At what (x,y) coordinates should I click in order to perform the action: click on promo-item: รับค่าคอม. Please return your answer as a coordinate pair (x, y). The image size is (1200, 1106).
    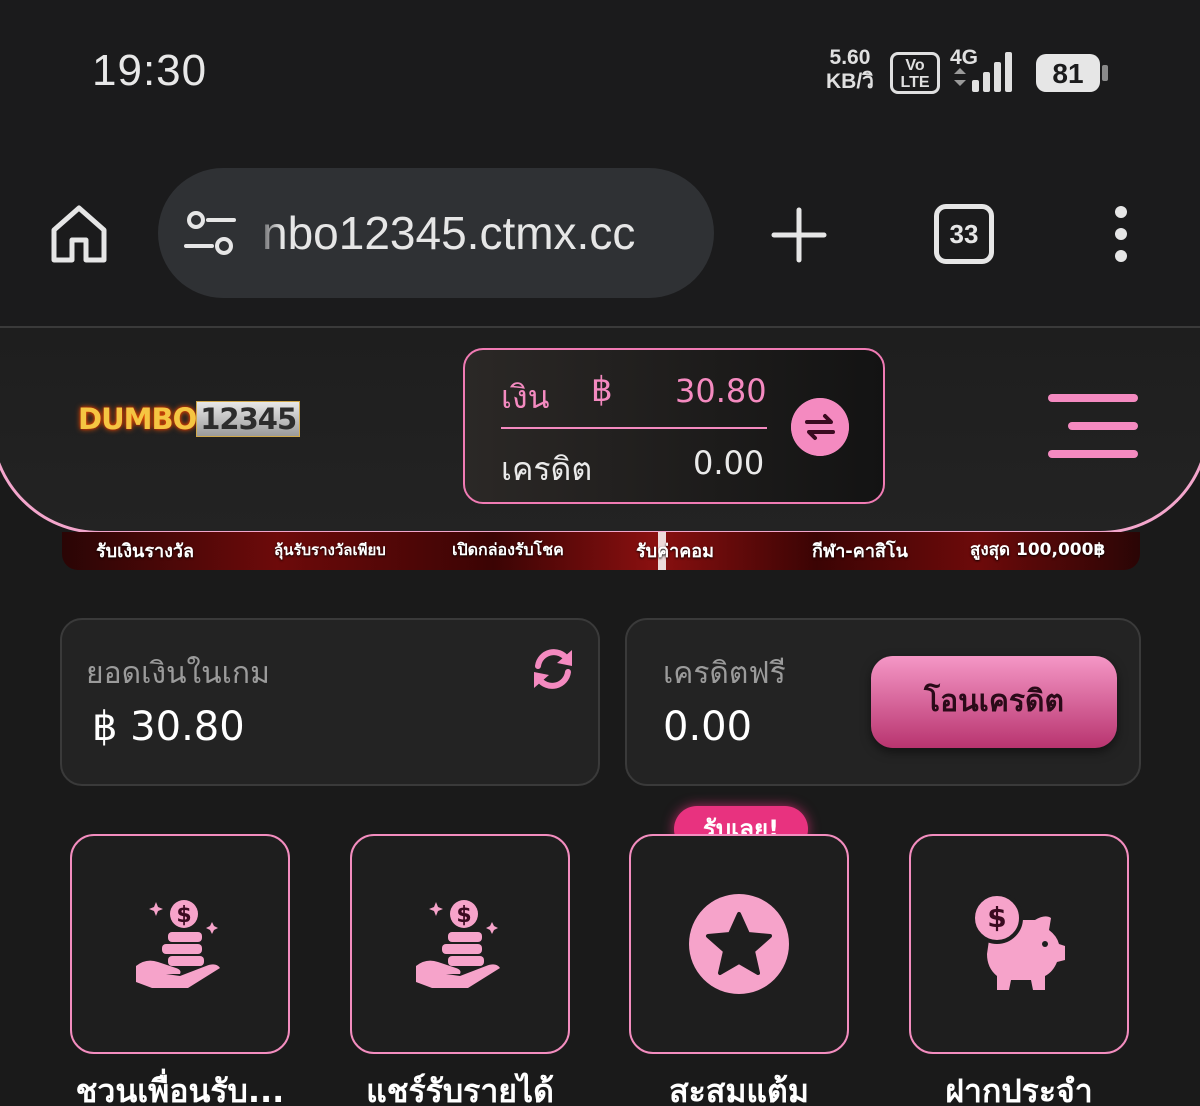
    Looking at the image, I should click on (675, 551).